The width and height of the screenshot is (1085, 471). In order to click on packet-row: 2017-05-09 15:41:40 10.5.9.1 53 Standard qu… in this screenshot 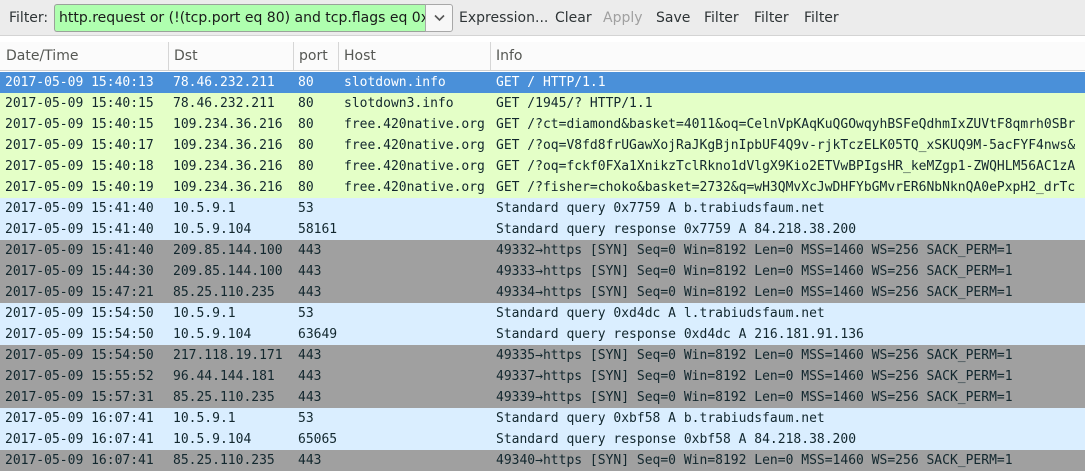, I will do `click(542, 208)`.